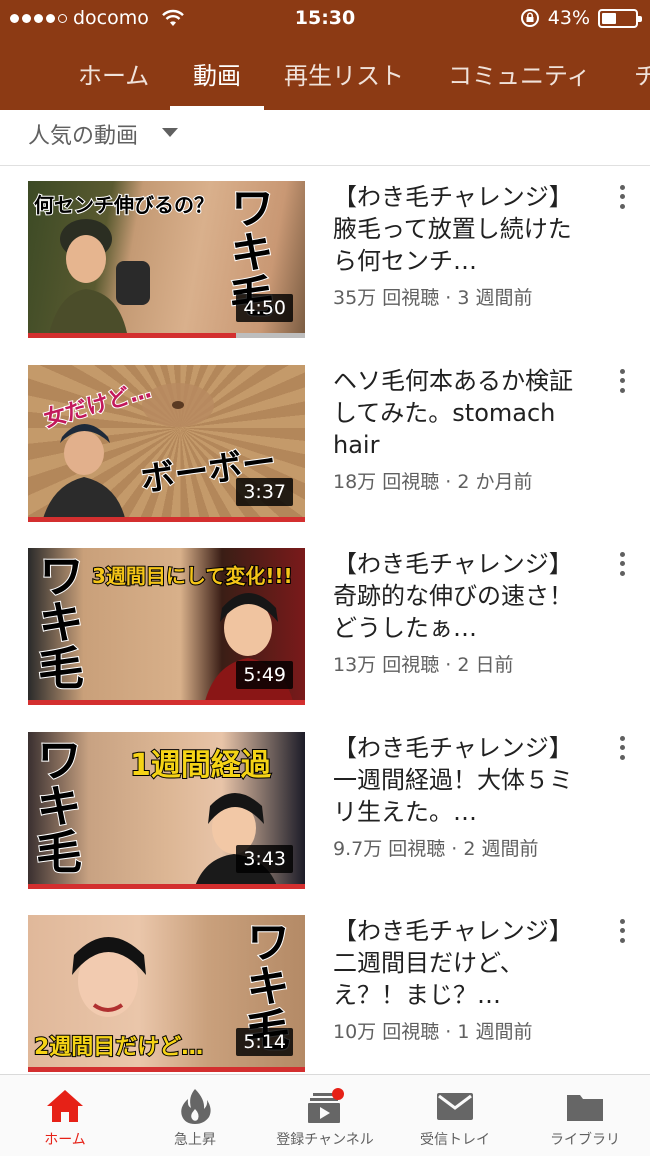  I want to click on nav-label: ホーム, so click(65, 1140).